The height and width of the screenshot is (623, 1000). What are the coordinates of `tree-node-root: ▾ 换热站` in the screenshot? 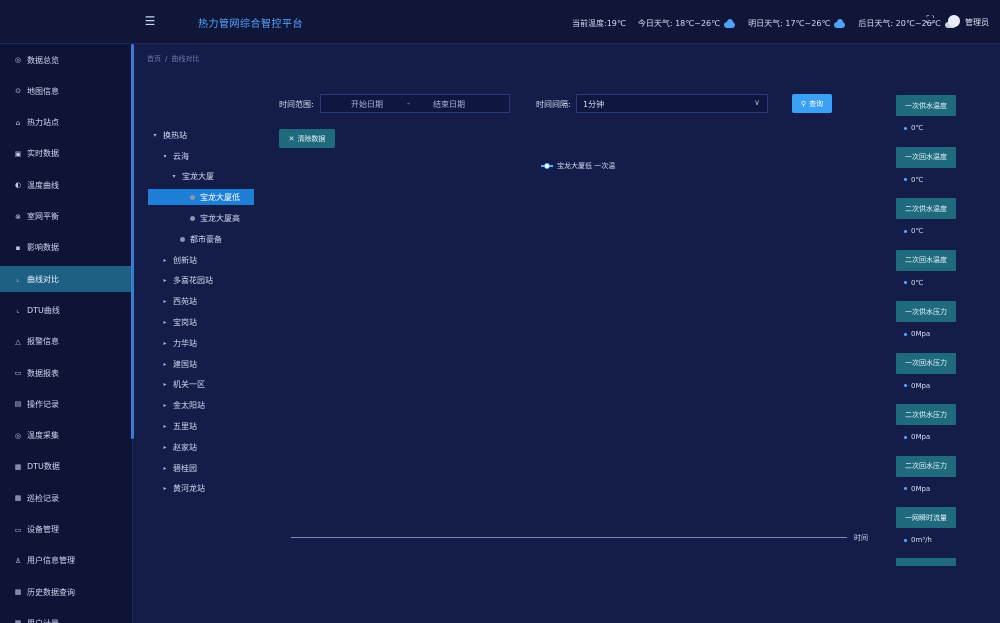 It's located at (169, 135).